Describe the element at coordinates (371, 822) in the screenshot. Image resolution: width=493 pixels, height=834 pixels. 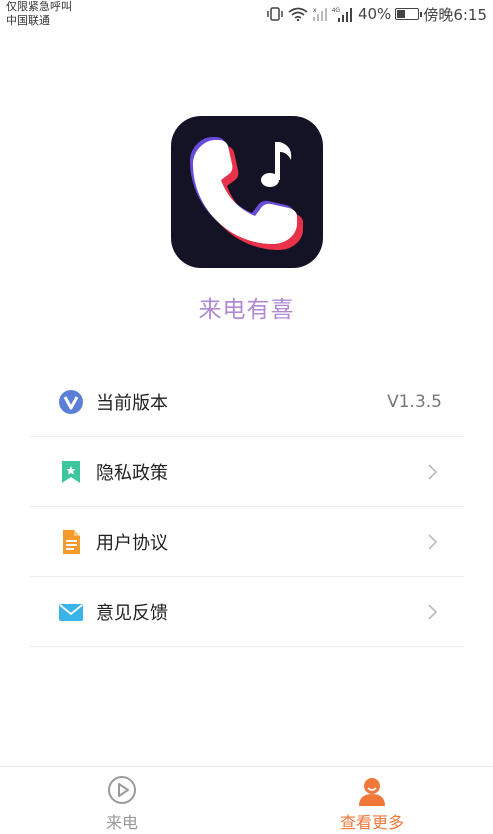
I see `tab-label: 查看更多` at that location.